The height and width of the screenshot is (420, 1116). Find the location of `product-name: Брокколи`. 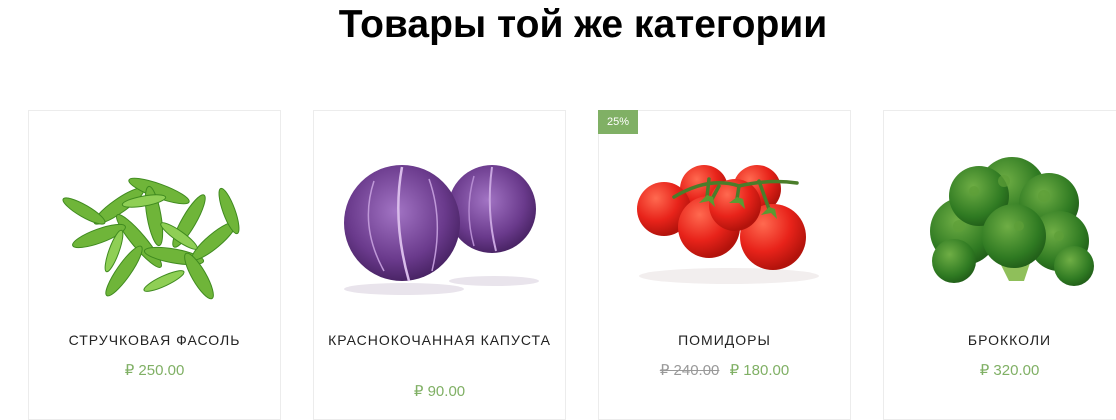

product-name: Брокколи is located at coordinates (1005, 340).